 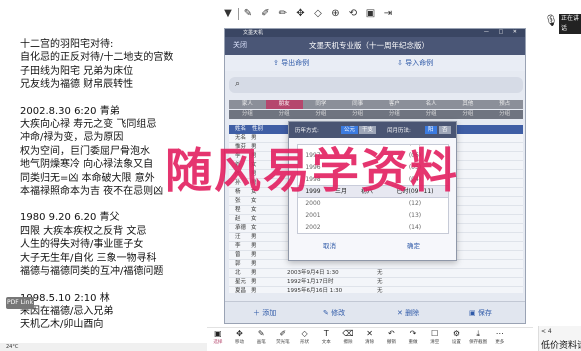 What do you see at coordinates (546, 331) in the screenshot?
I see `page-indicator: < 4` at bounding box center [546, 331].